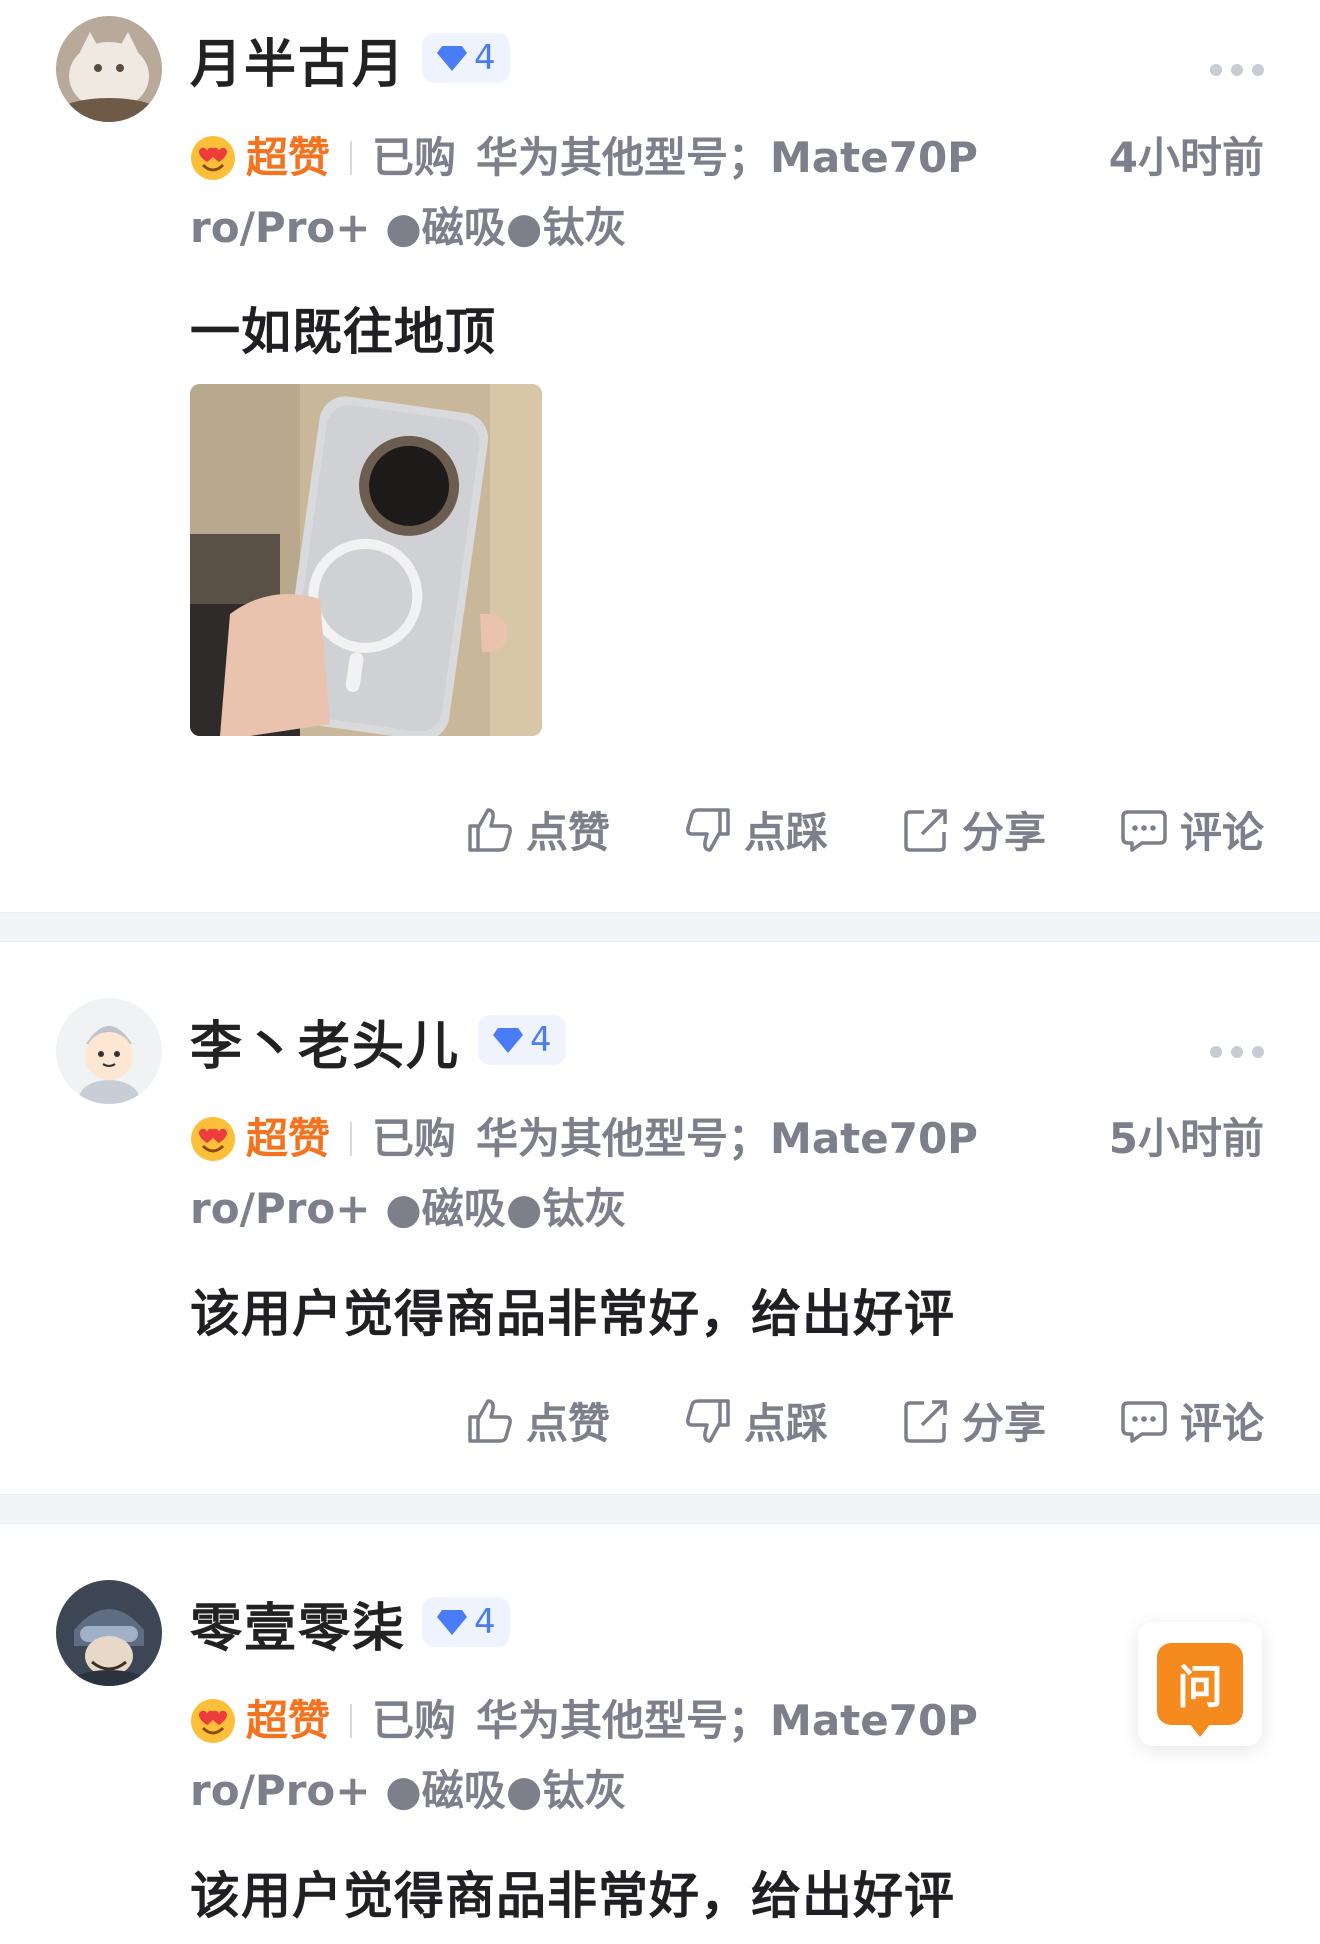 This screenshot has height=1944, width=1320. What do you see at coordinates (727, 1174) in the screenshot?
I see `review-meta: 超赞 已购 华为其他型号；Mate70P 5小时前 ro/Pro+ ●磁吸●钛灰` at bounding box center [727, 1174].